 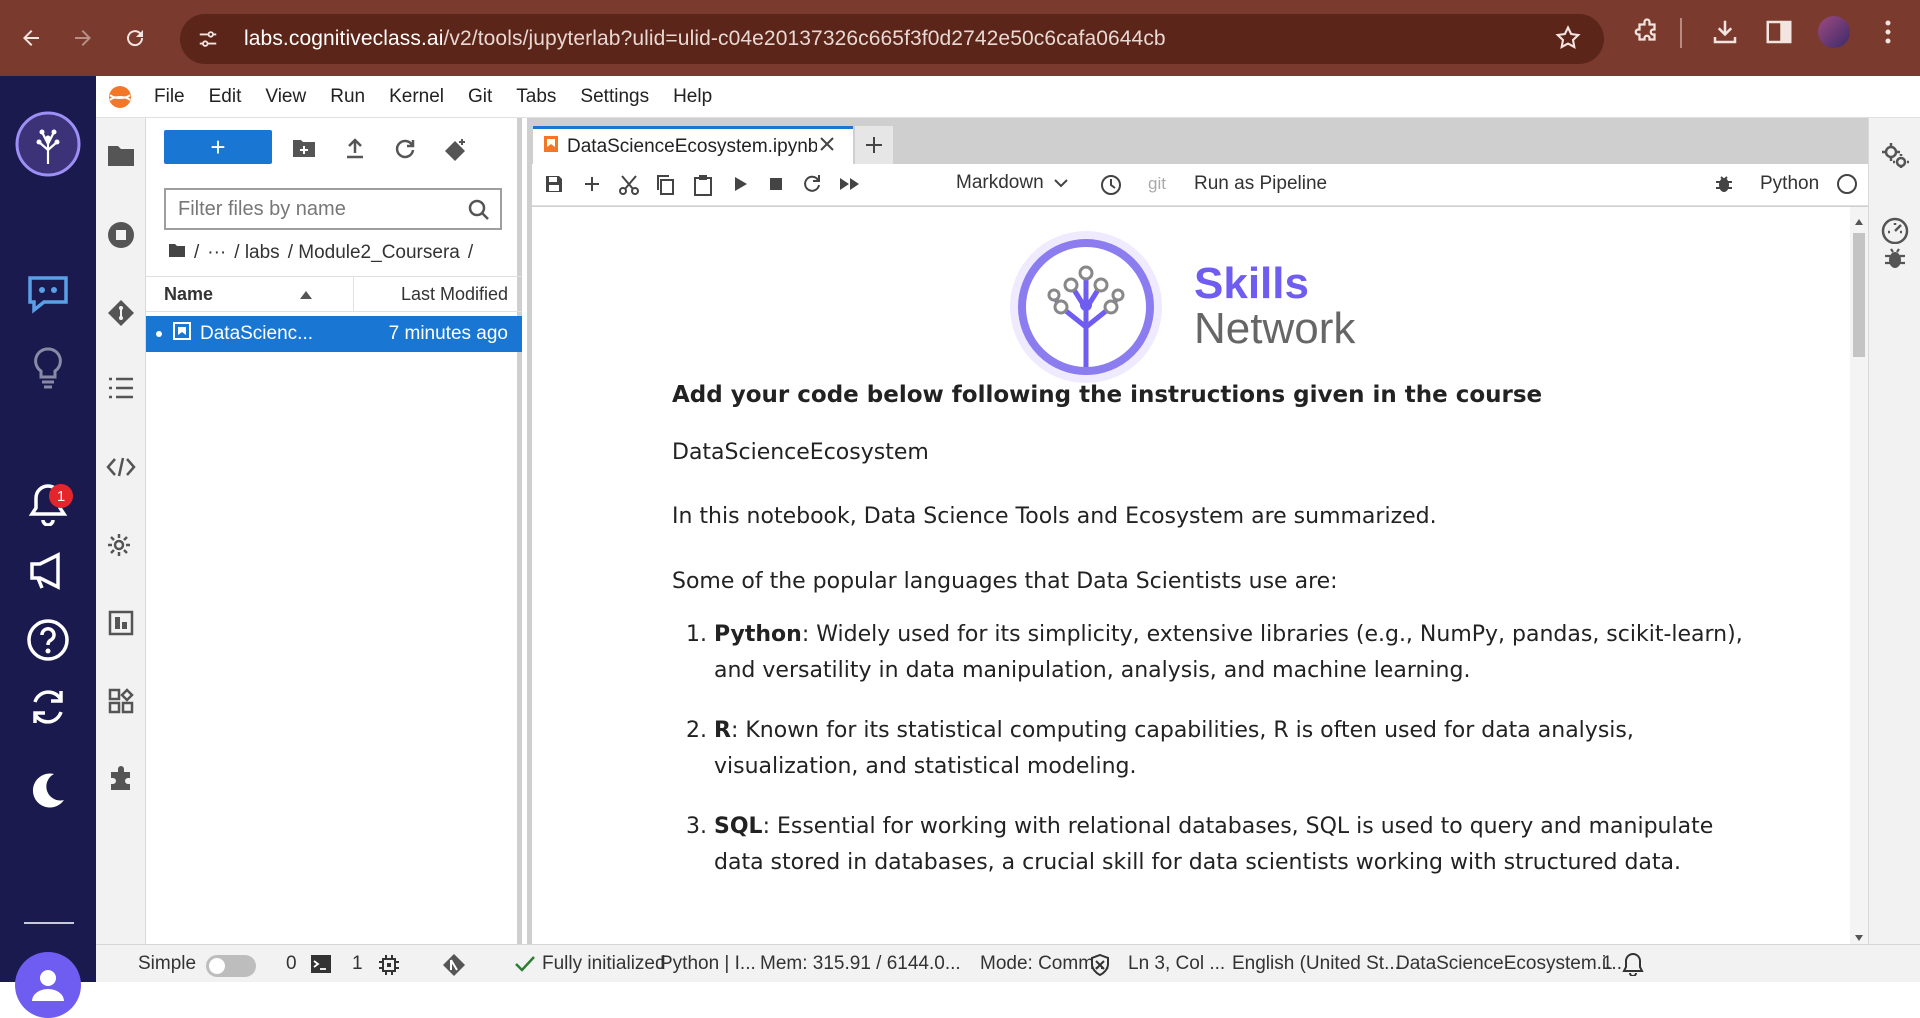 What do you see at coordinates (1197, 141) in the screenshot?
I see `document-tabbar: DataScienceEcosystem.ipynb` at bounding box center [1197, 141].